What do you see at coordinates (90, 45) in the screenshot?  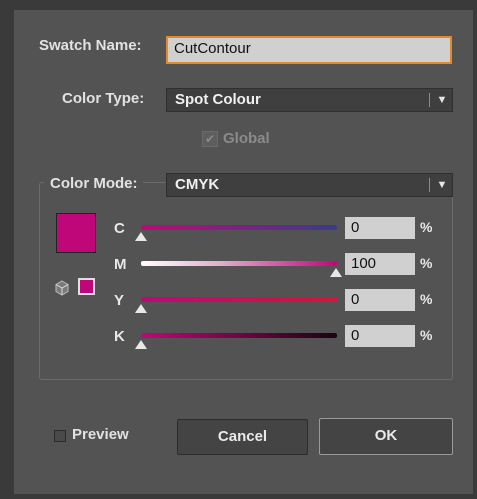 I see `swatch-name-label: Swatch Name:` at bounding box center [90, 45].